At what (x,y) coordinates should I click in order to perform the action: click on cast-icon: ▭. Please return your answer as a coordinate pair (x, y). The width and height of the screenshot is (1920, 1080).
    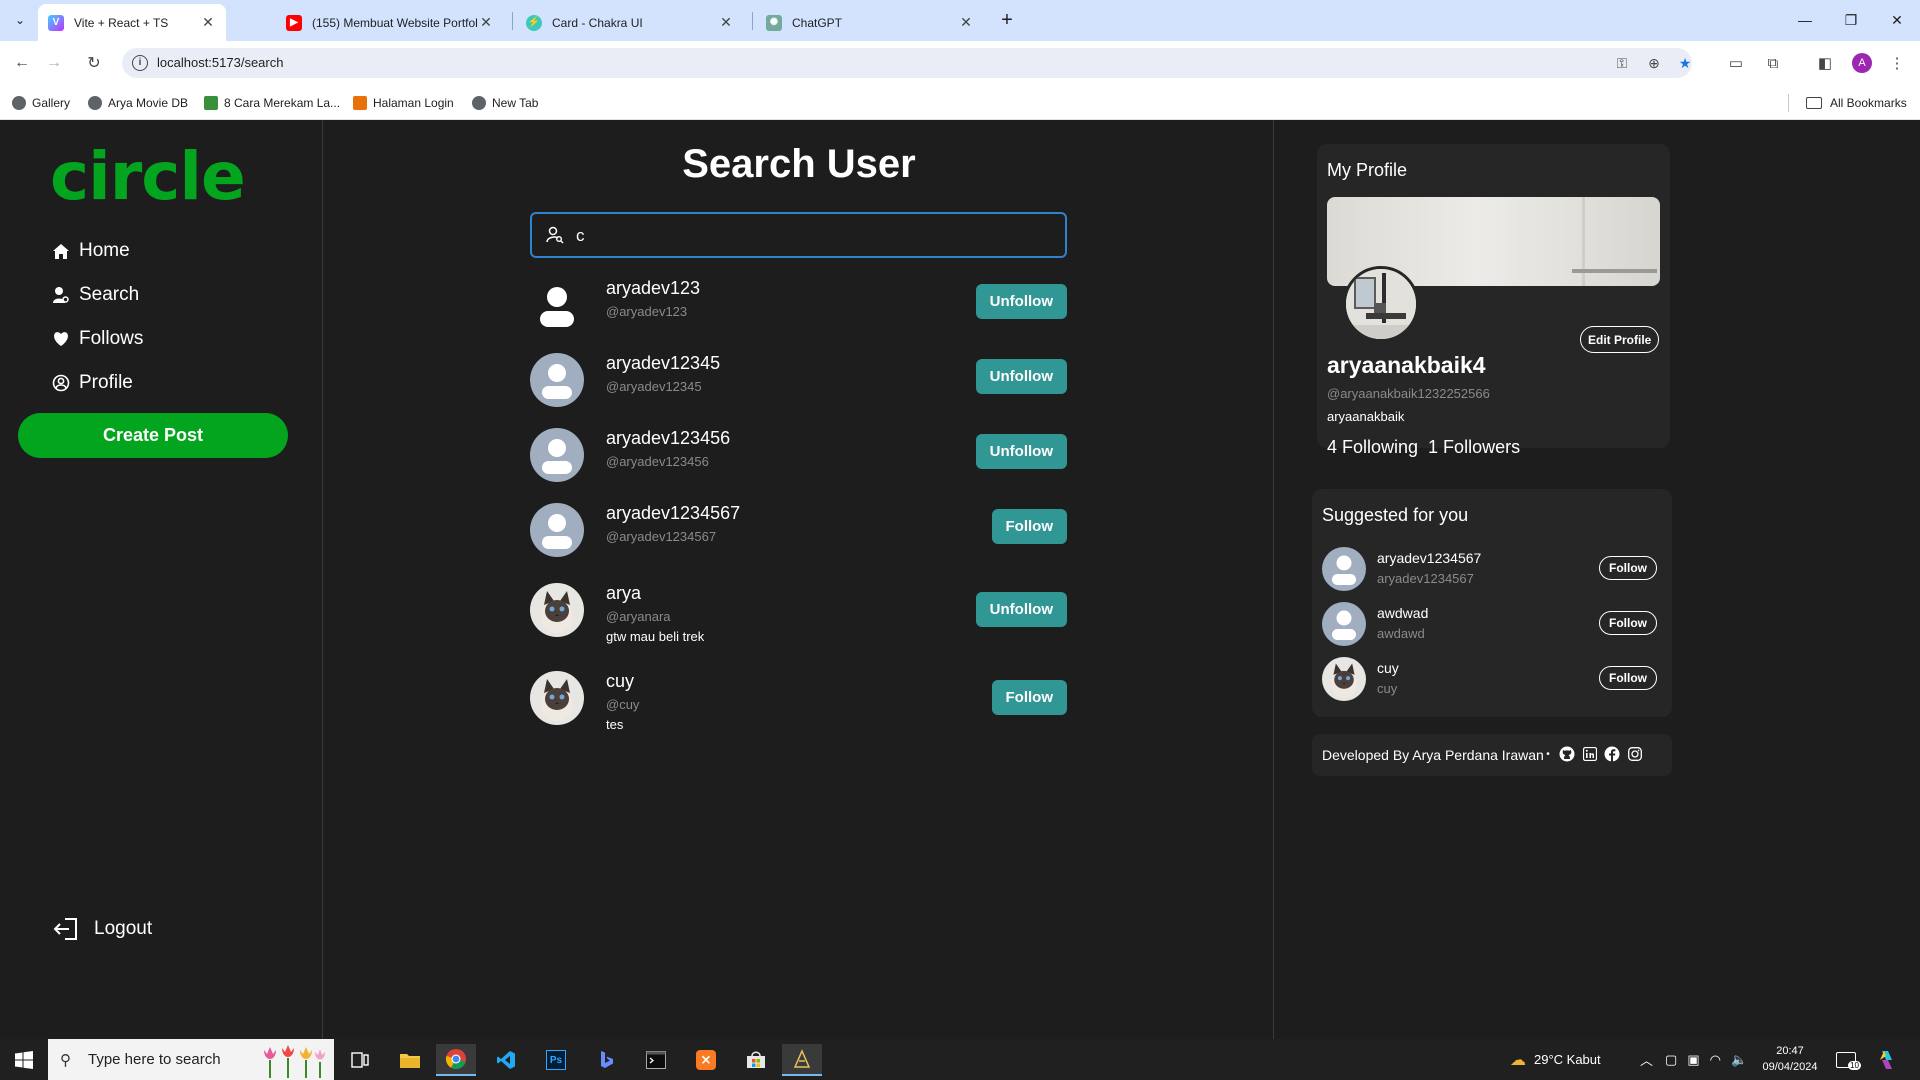
    Looking at the image, I should click on (1736, 63).